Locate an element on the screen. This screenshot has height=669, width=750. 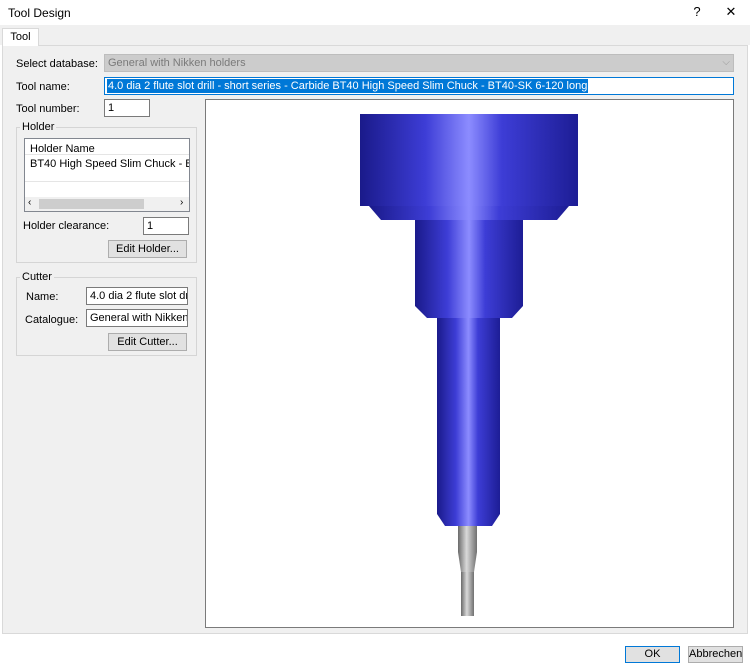
catalogue-label: Catalogue: is located at coordinates (52, 320).